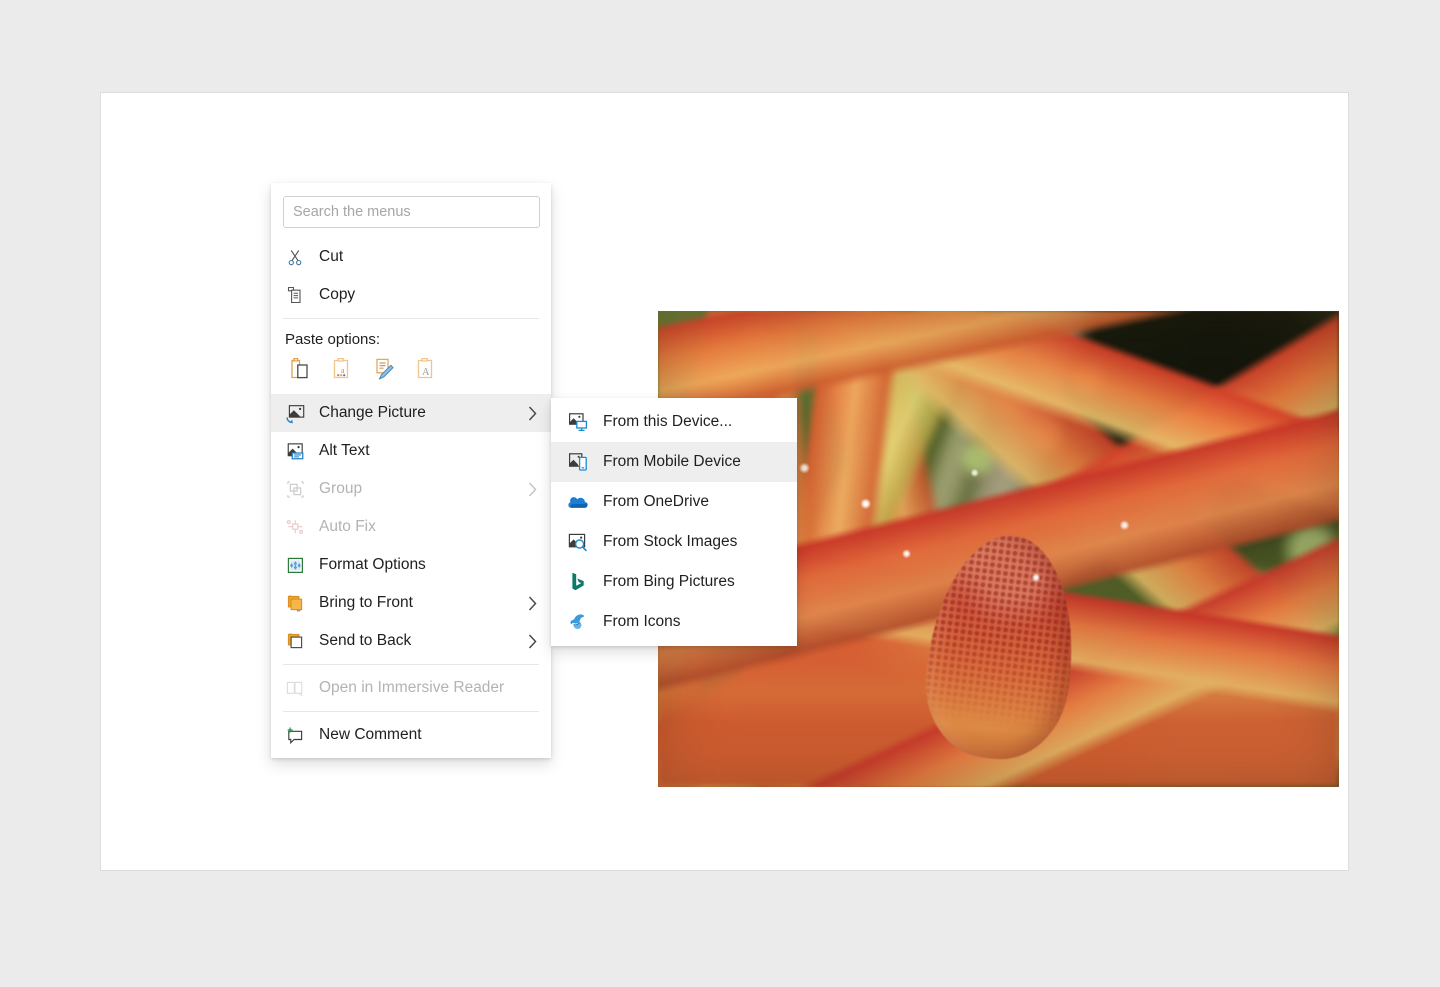  I want to click on menu-item-label: Open in Immersive Reader, so click(412, 688).